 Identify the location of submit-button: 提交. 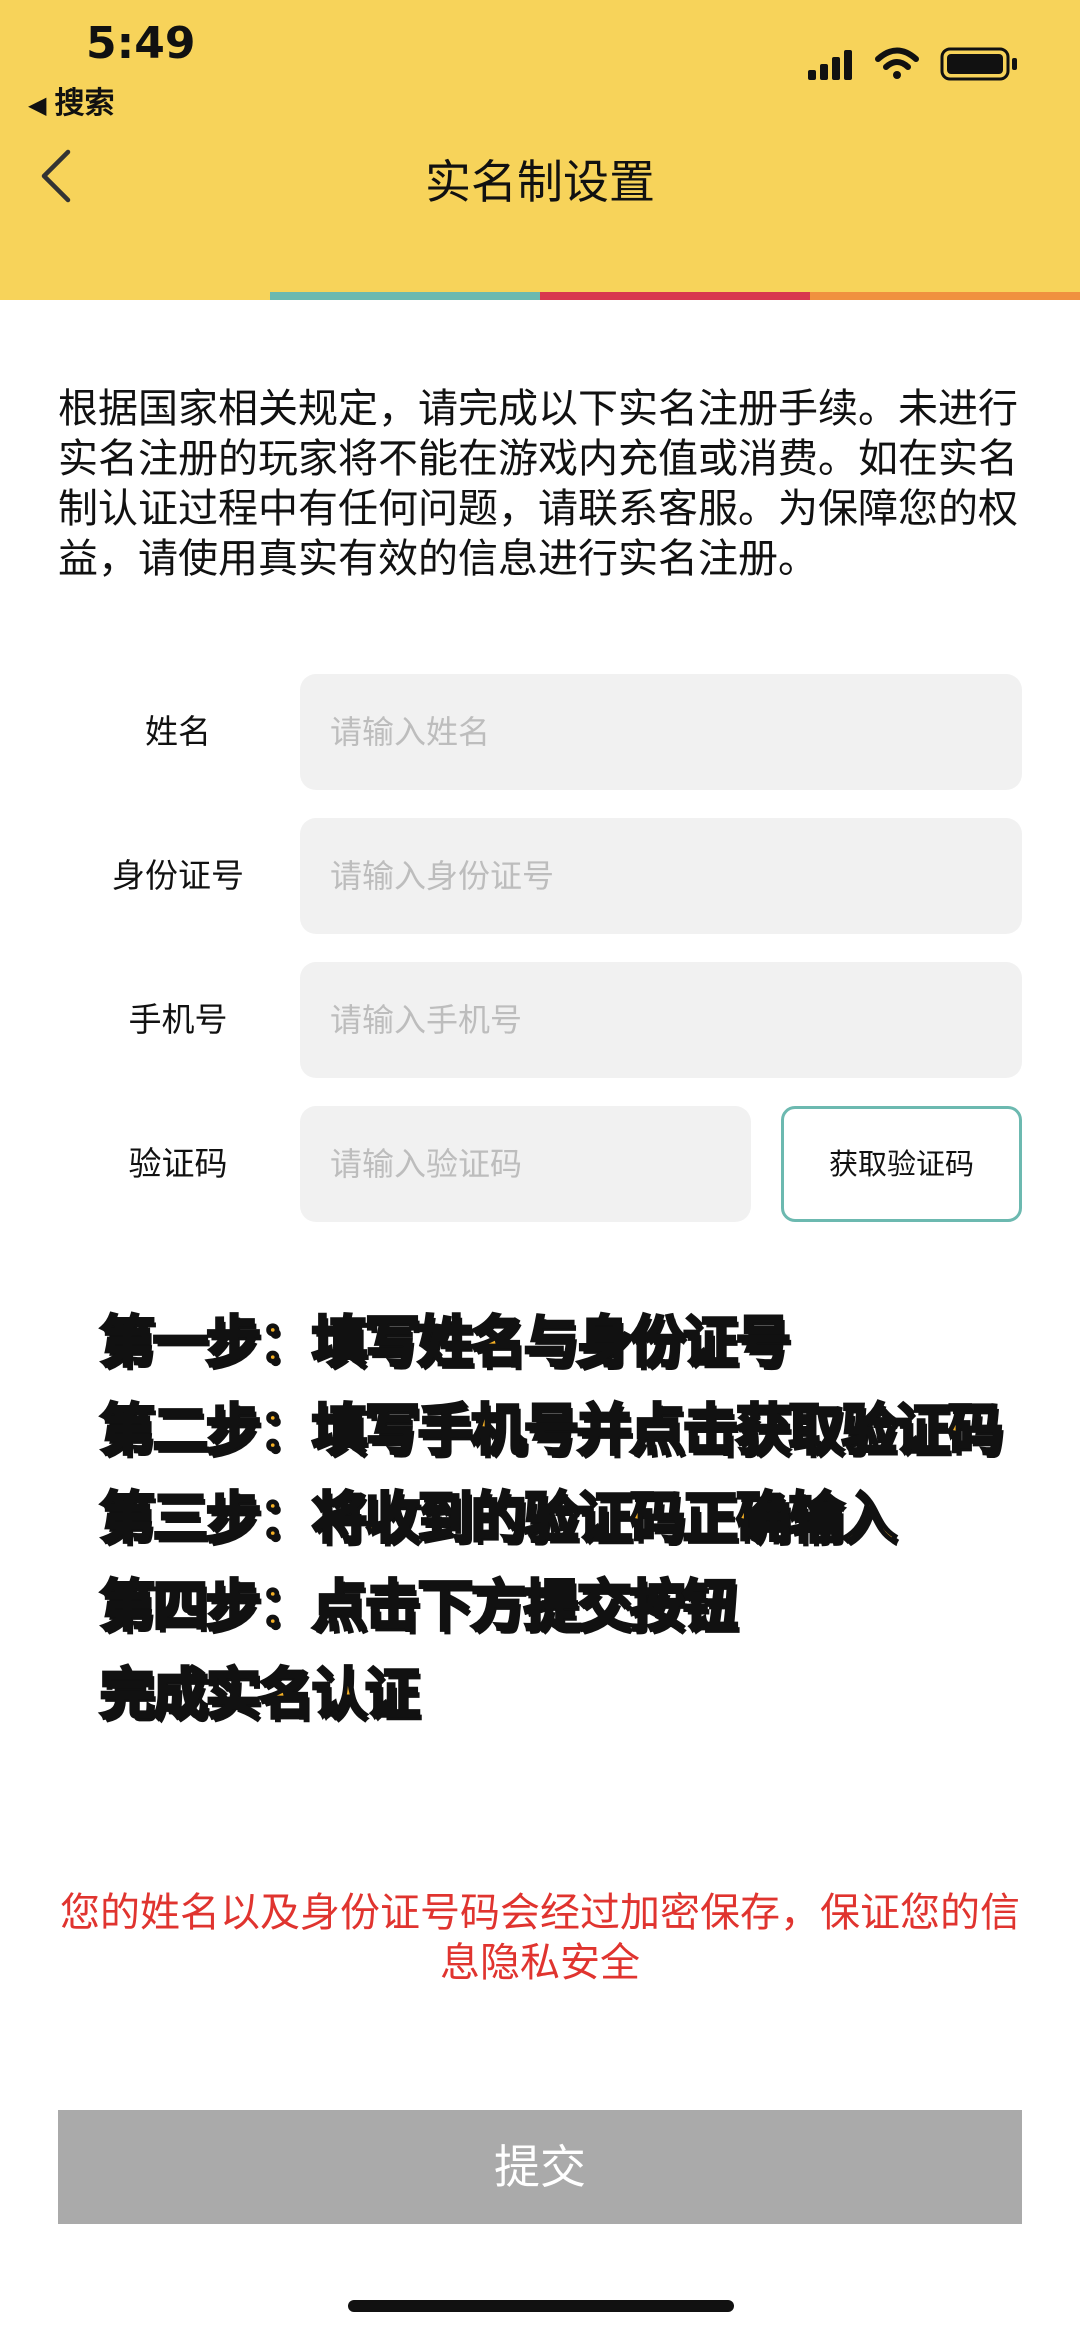
(540, 2167).